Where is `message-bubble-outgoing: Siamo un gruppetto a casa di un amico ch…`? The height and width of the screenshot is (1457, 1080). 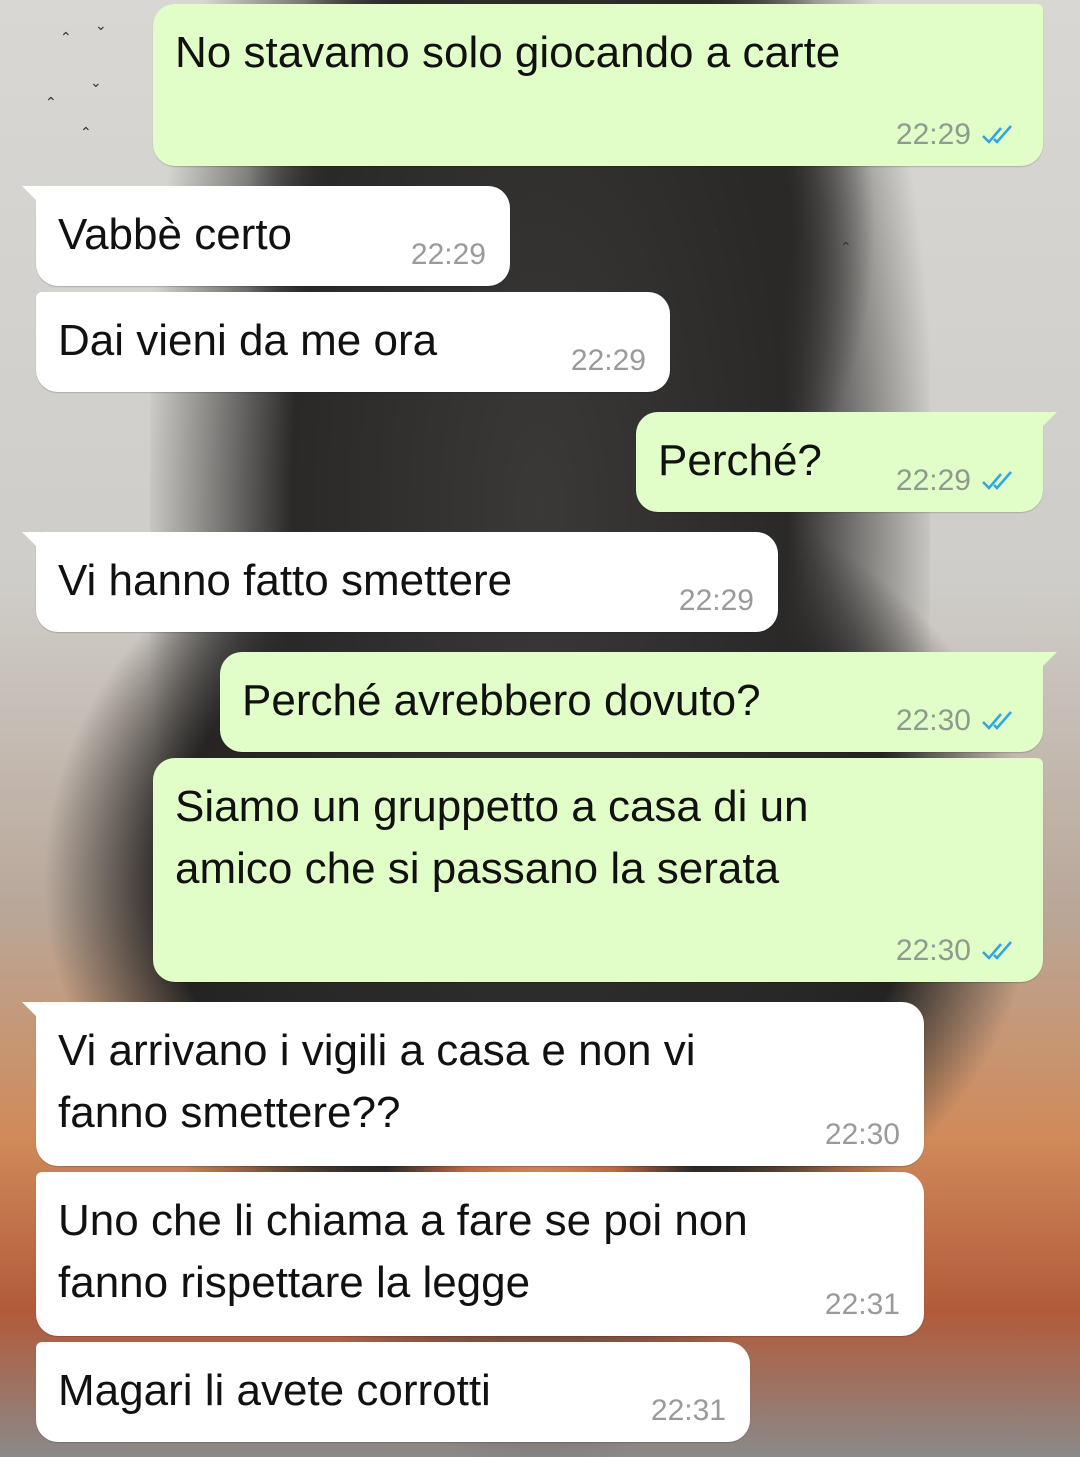 message-bubble-outgoing: Siamo un gruppetto a casa di un amico ch… is located at coordinates (598, 870).